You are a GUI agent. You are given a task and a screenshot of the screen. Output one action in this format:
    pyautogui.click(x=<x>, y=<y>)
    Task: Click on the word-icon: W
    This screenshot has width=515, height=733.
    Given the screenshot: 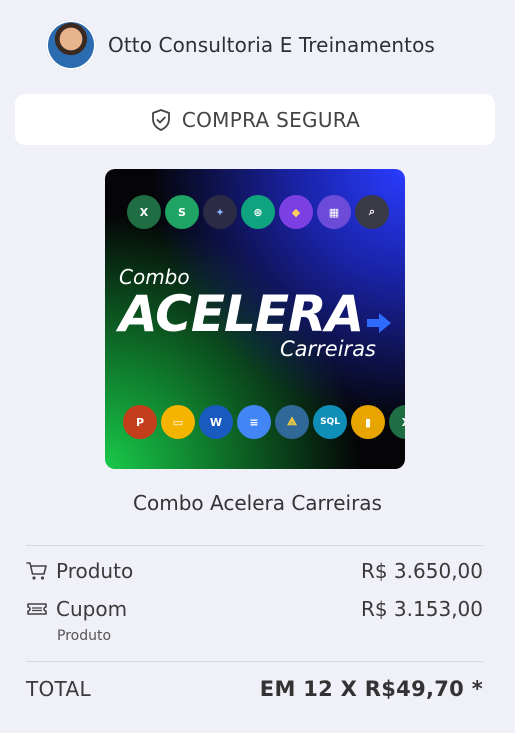 What is the action you would take?
    pyautogui.click(x=216, y=422)
    